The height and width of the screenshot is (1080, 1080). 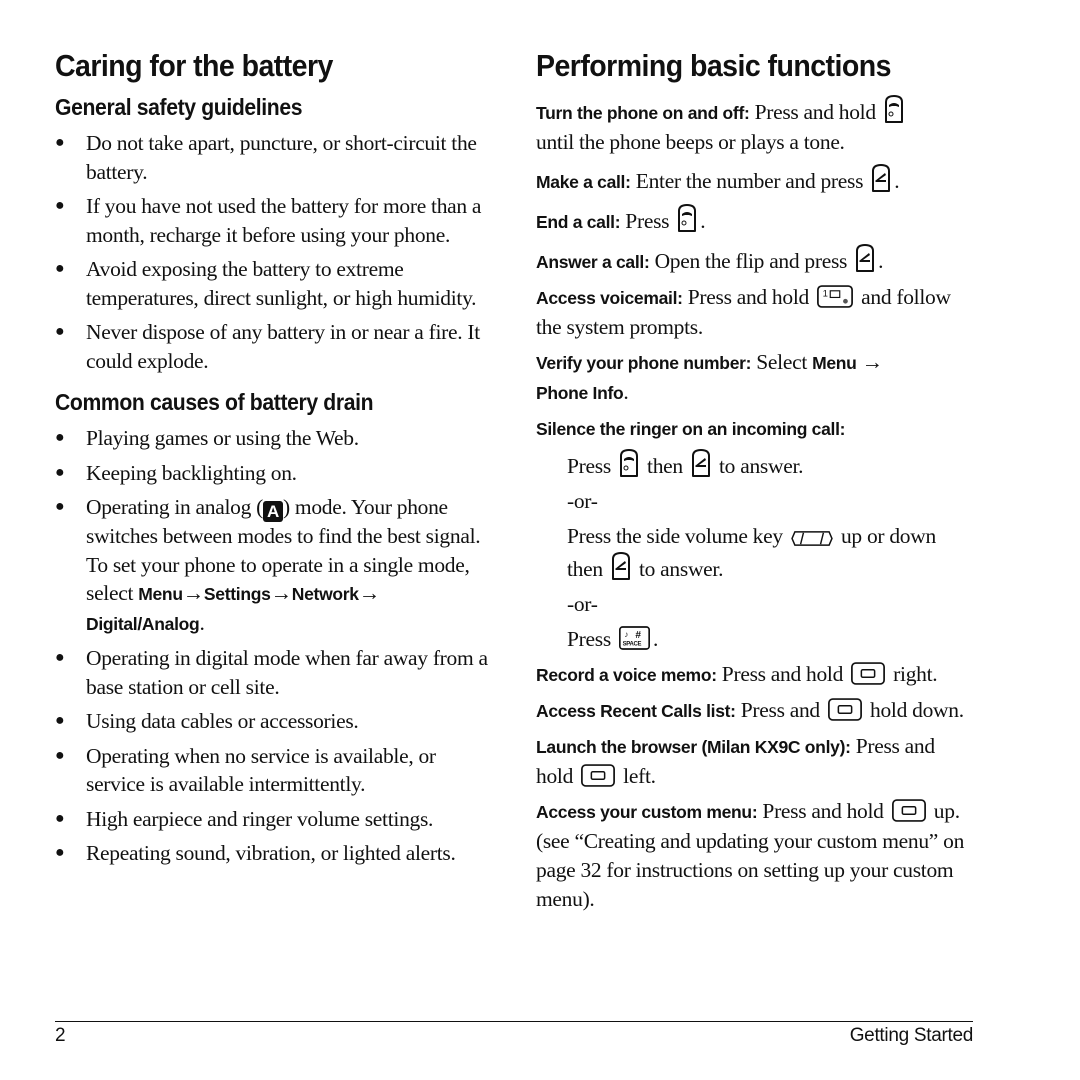 I want to click on subheading-drain: Common causes of battery drain, so click(x=214, y=402).